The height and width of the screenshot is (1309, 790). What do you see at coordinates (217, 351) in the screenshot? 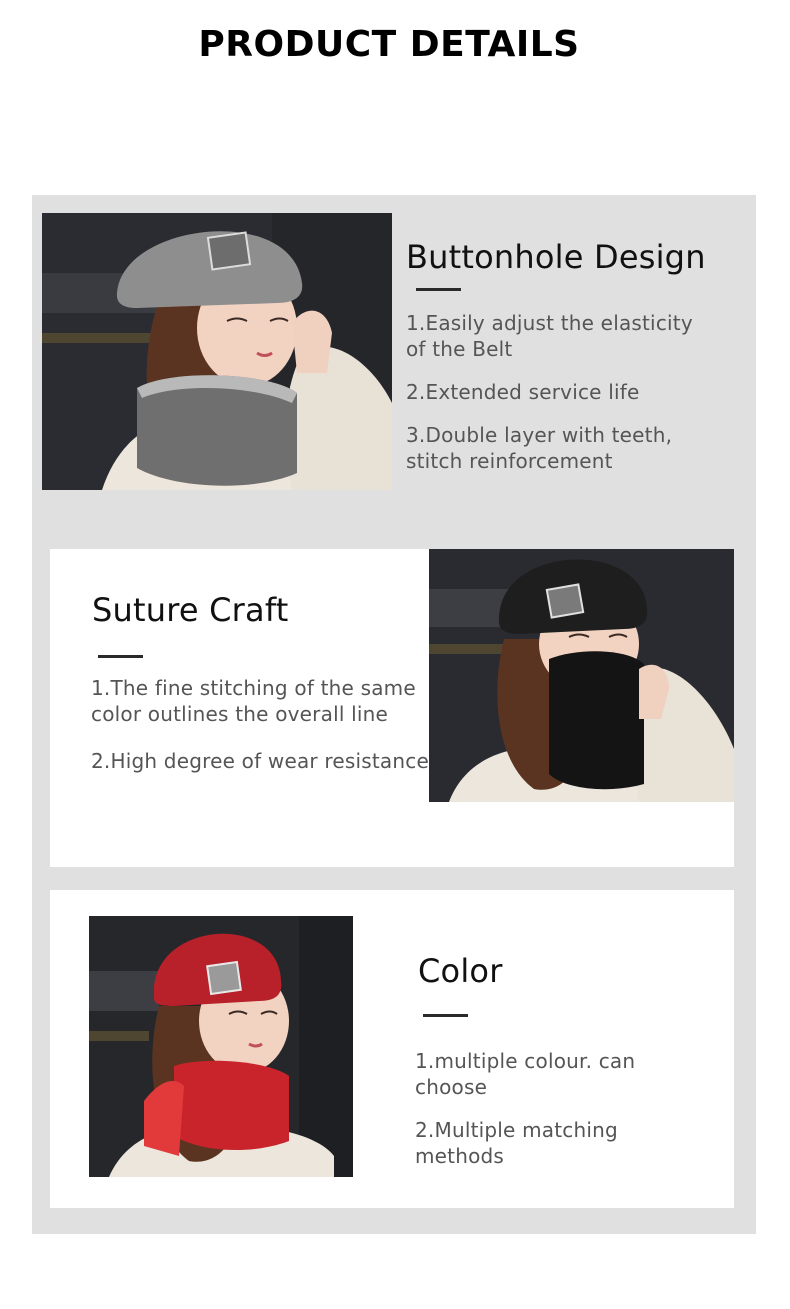
I see `product-photo-gray` at bounding box center [217, 351].